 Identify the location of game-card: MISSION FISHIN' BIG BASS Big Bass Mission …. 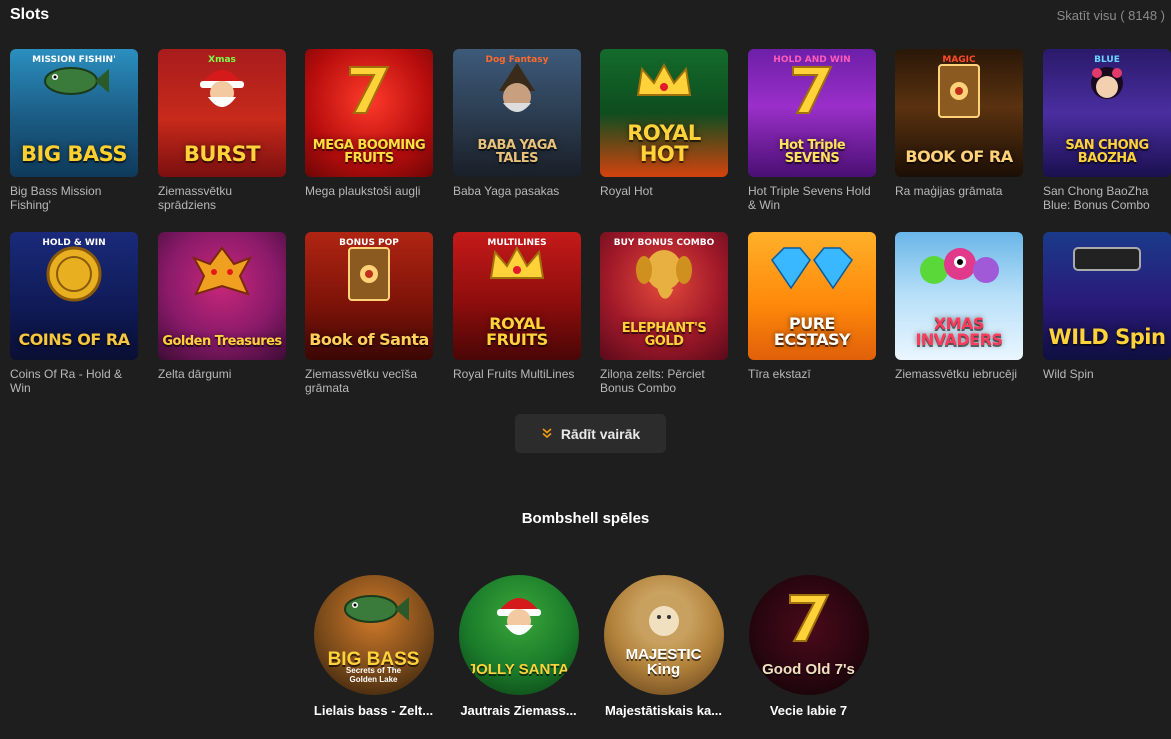
(74, 130).